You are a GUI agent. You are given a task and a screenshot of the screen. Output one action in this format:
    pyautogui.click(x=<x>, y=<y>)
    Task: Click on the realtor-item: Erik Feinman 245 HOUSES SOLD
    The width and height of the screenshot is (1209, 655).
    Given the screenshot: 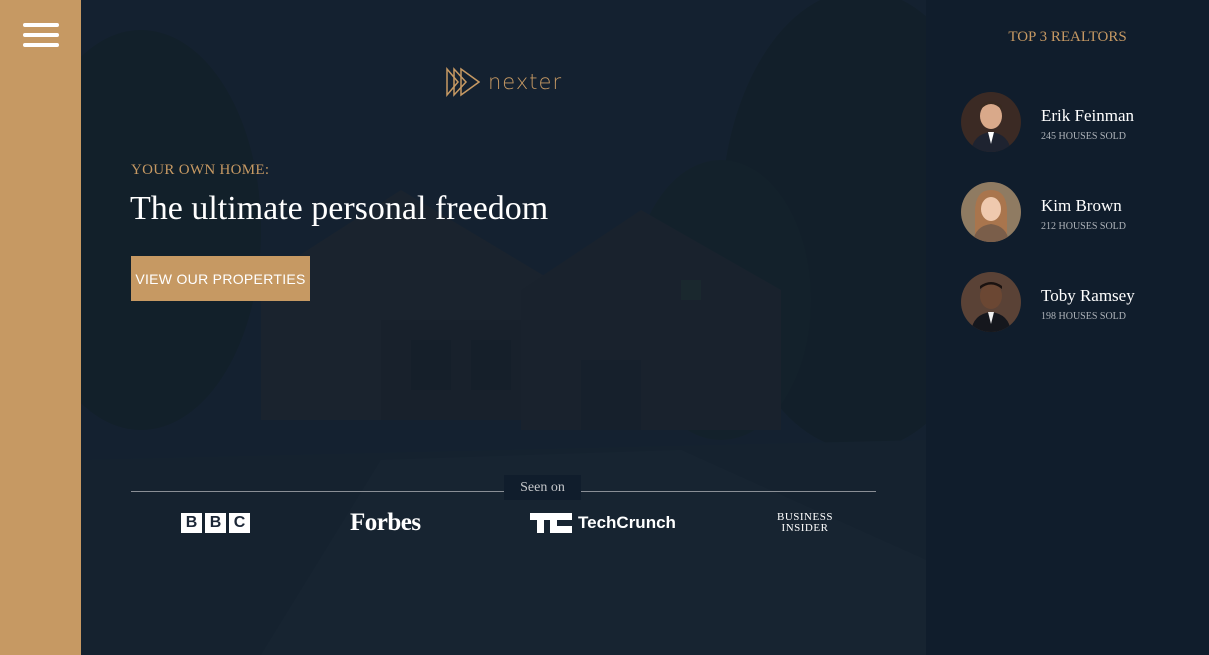 What is the action you would take?
    pyautogui.click(x=1076, y=122)
    